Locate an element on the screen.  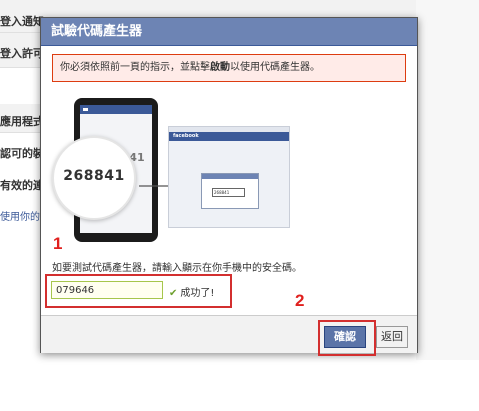
dialog-footer: 確認 返回 is located at coordinates (229, 335).